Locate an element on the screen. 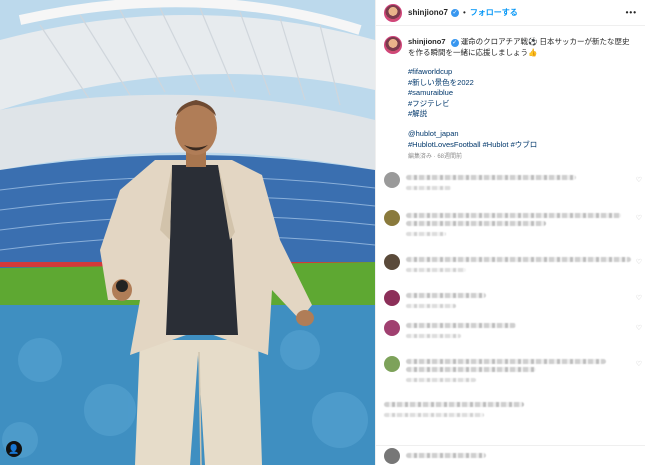 Image resolution: width=645 pixels, height=465 pixels. avatar is located at coordinates (393, 12).